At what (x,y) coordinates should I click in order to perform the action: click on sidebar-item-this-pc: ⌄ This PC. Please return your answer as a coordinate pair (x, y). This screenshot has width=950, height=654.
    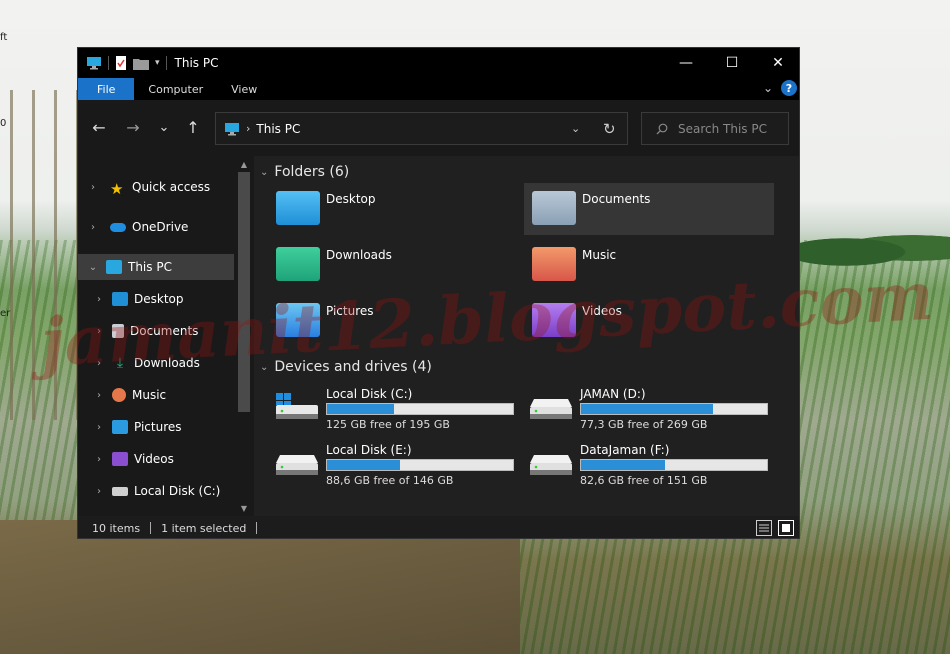
    Looking at the image, I should click on (156, 267).